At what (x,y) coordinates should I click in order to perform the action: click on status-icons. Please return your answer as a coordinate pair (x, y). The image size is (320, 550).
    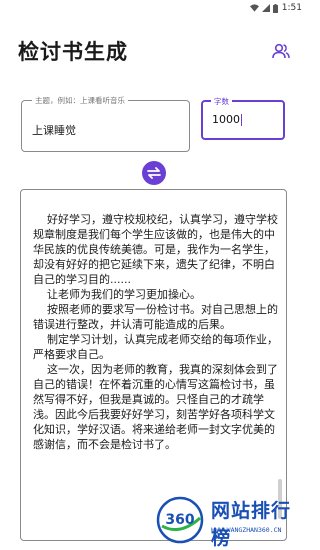
    Looking at the image, I should click on (263, 8).